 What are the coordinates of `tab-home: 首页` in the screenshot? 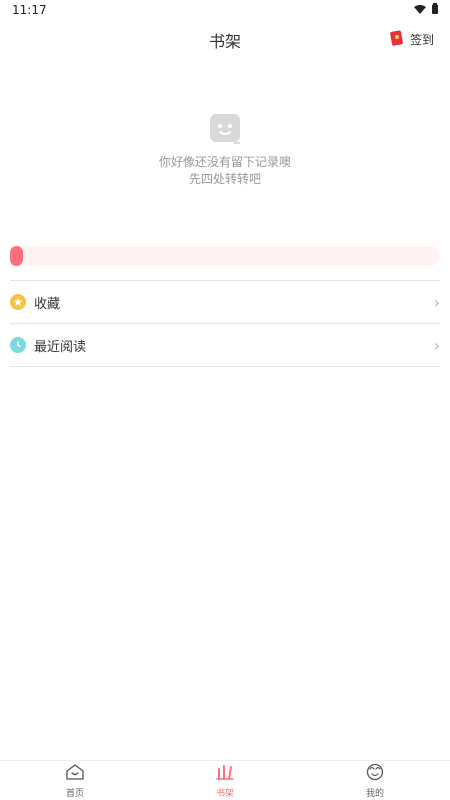 It's located at (75, 781).